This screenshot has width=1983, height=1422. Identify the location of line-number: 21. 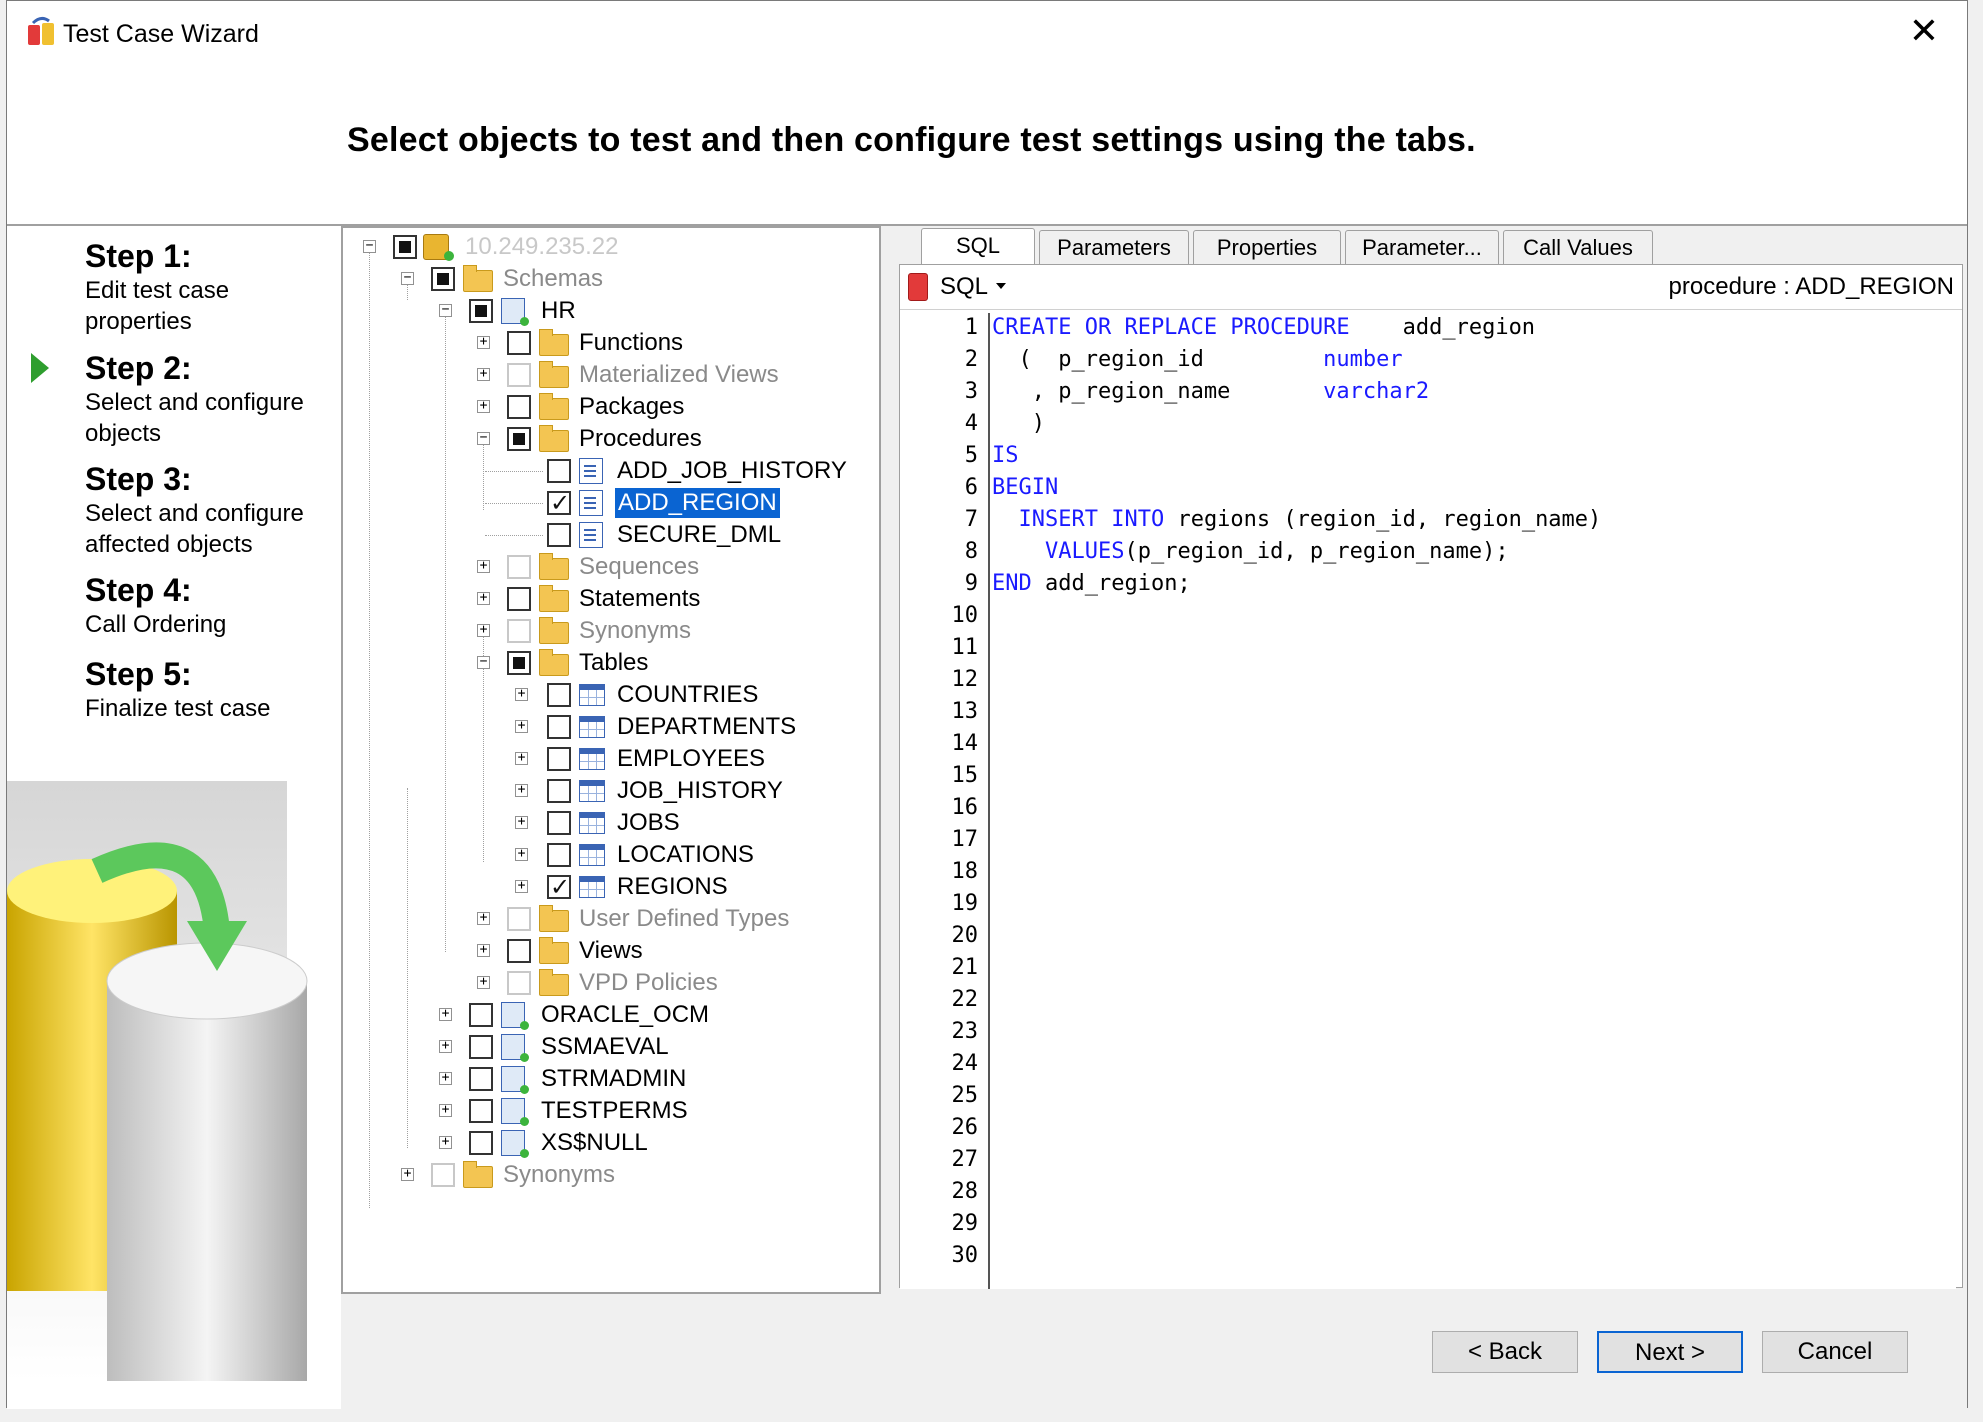
(965, 967).